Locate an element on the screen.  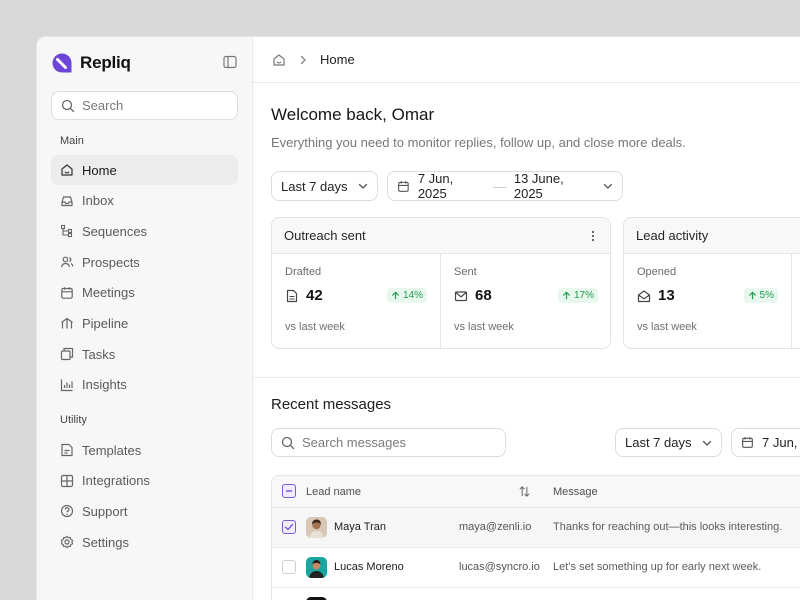
lead-email: maya@zenli.io is located at coordinates (495, 527).